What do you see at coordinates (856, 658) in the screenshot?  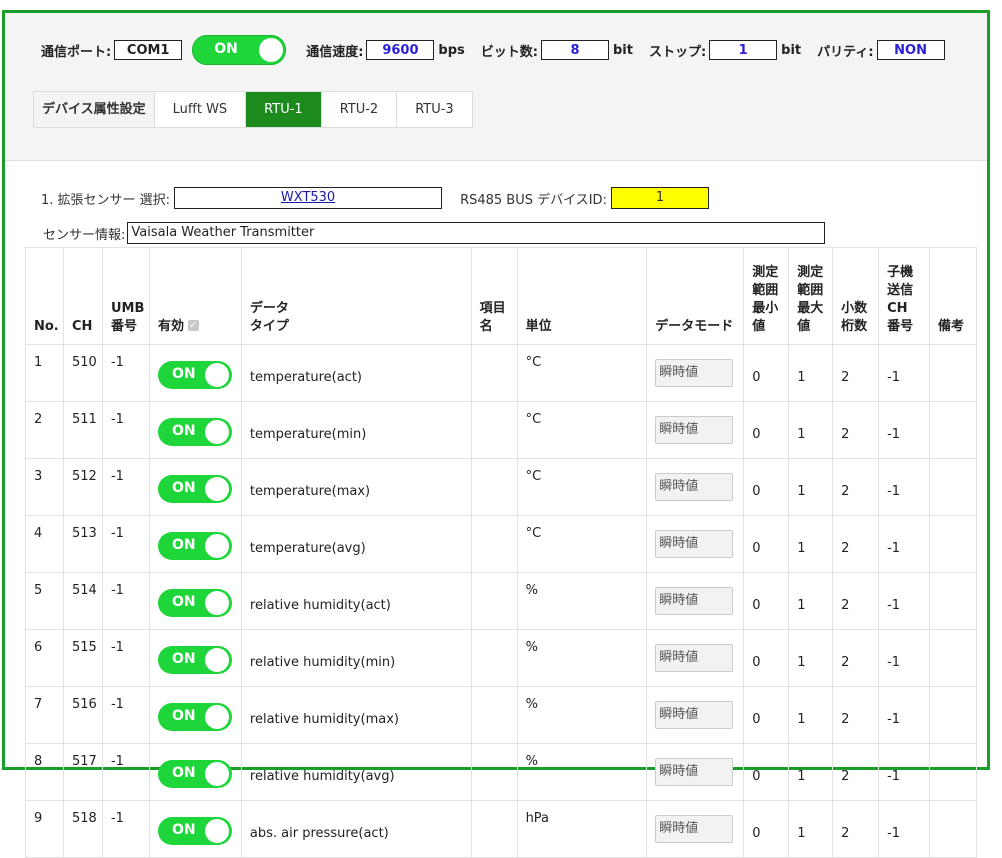 I see `cell-decimals: 2` at bounding box center [856, 658].